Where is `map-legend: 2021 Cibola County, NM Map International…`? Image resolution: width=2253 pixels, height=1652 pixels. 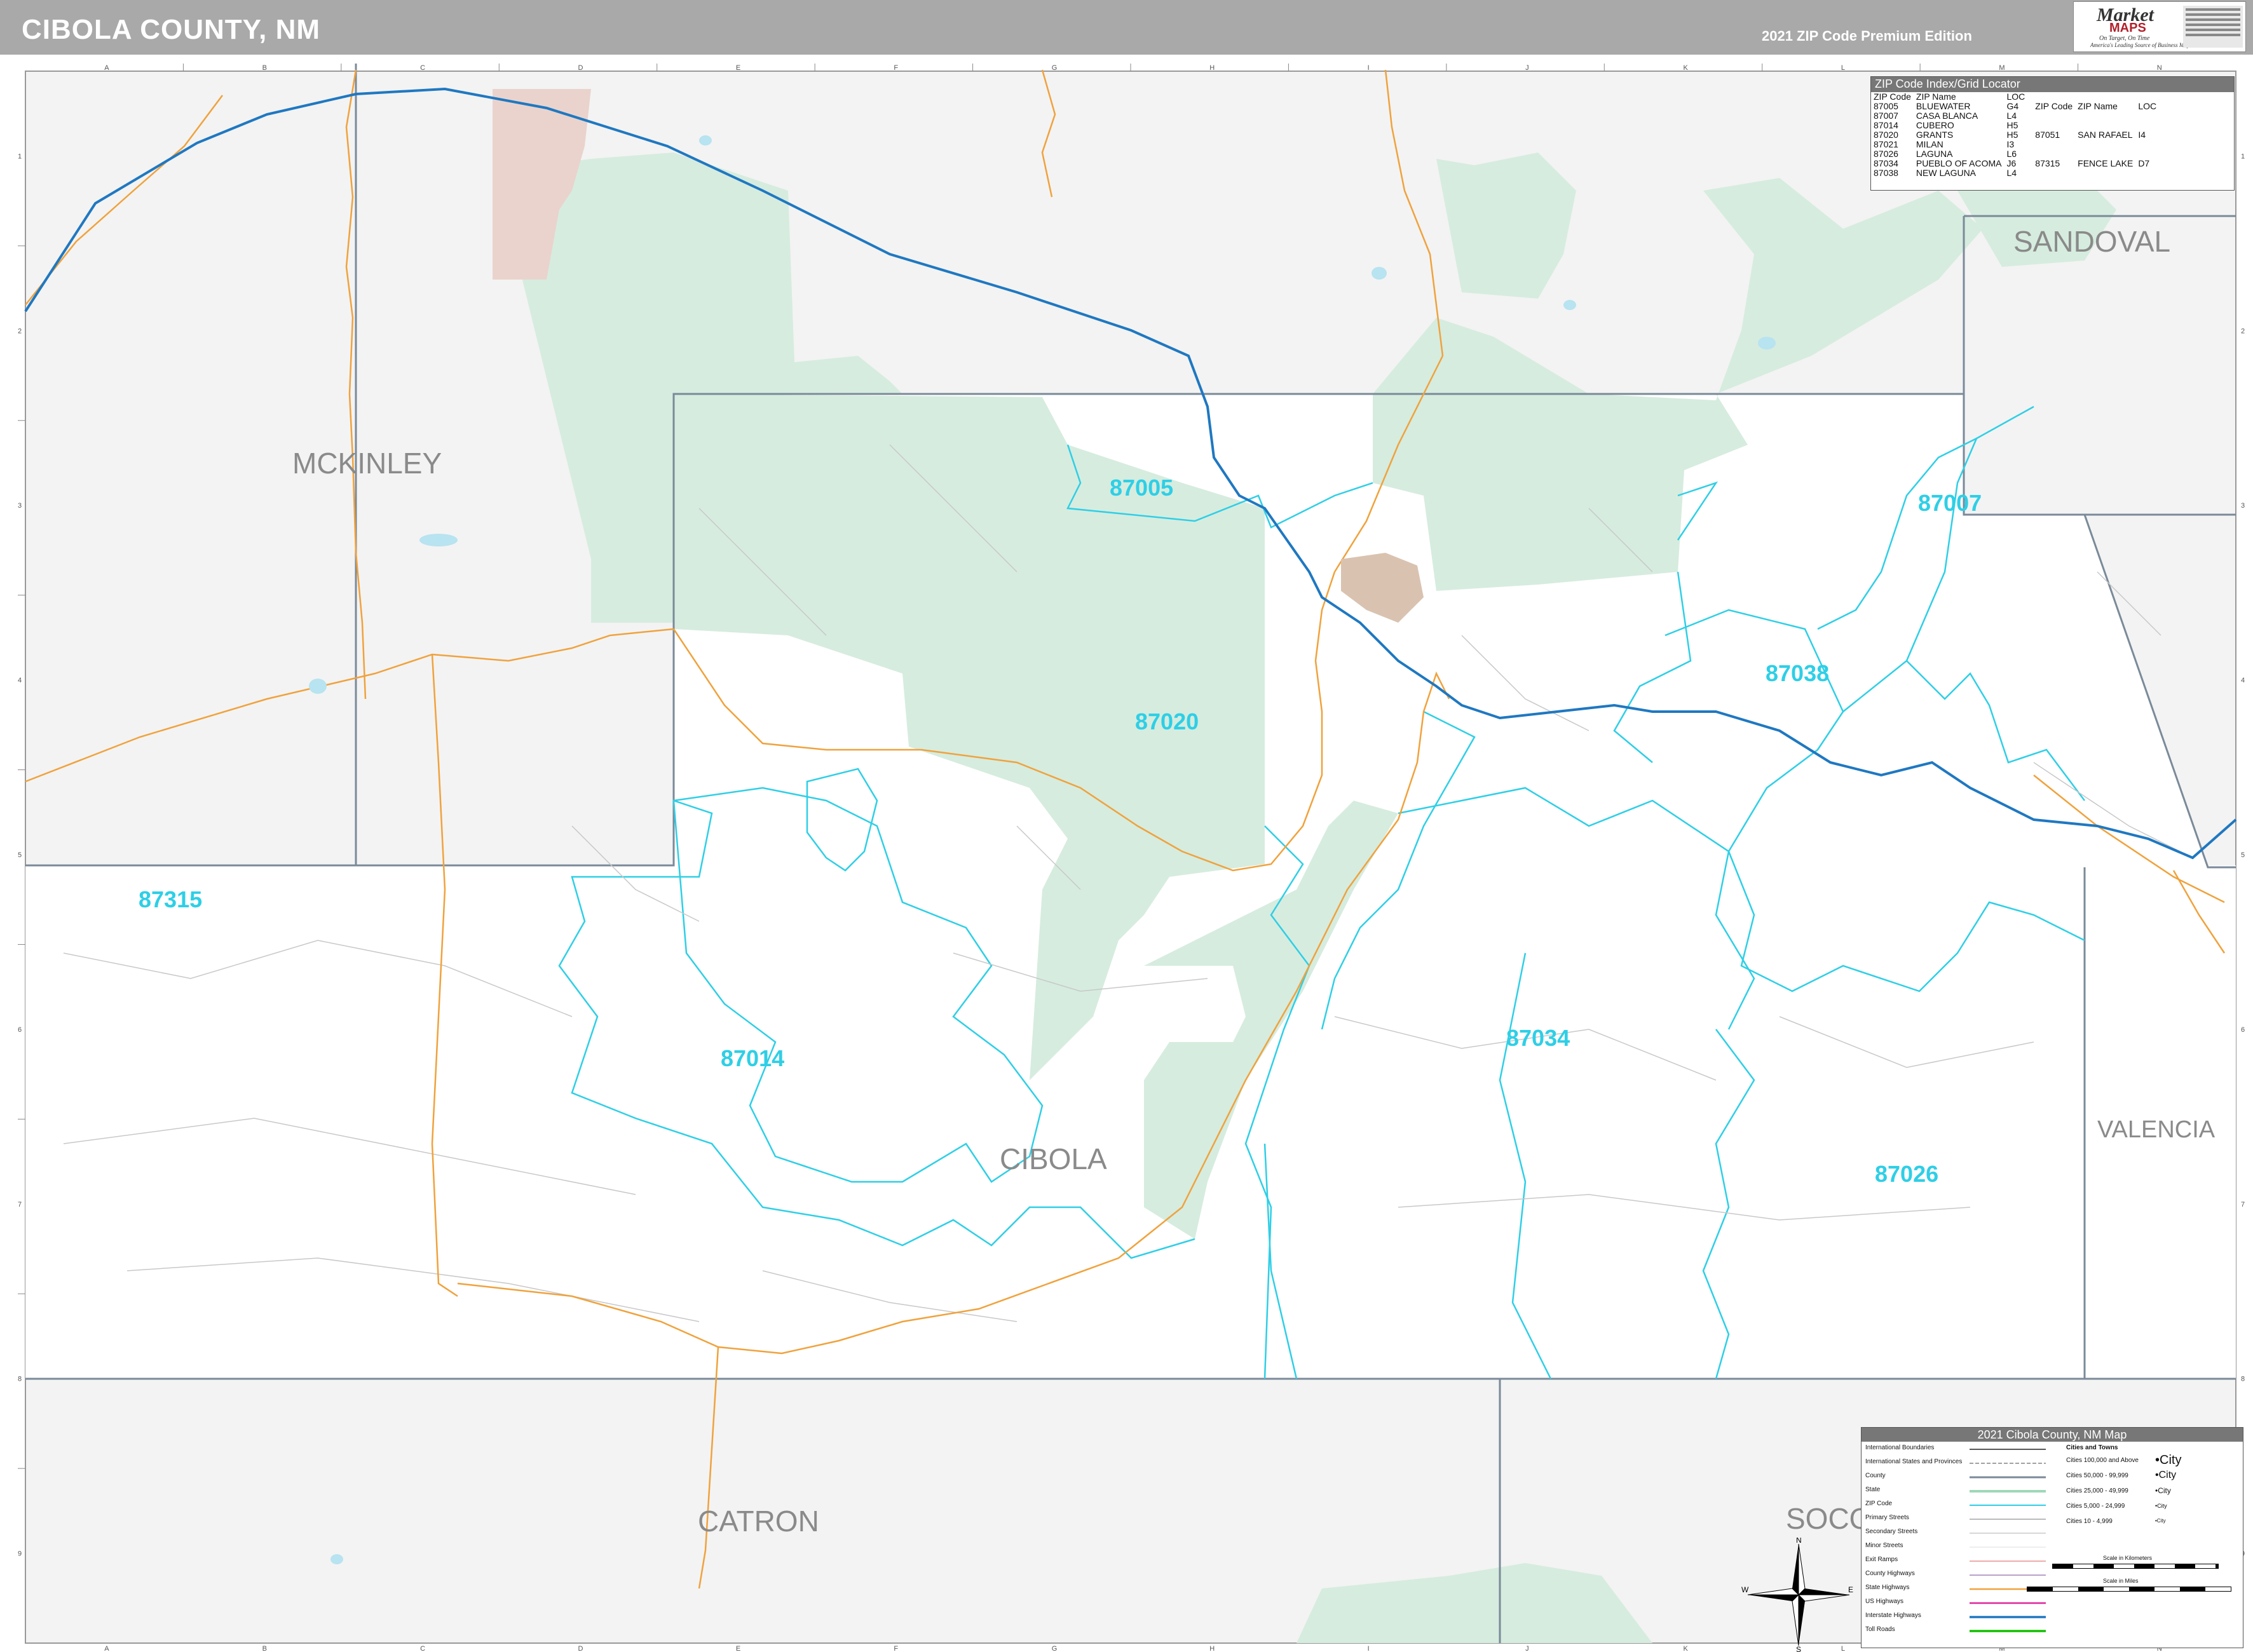
map-legend: 2021 Cibola County, NM Map International… is located at coordinates (2052, 1537).